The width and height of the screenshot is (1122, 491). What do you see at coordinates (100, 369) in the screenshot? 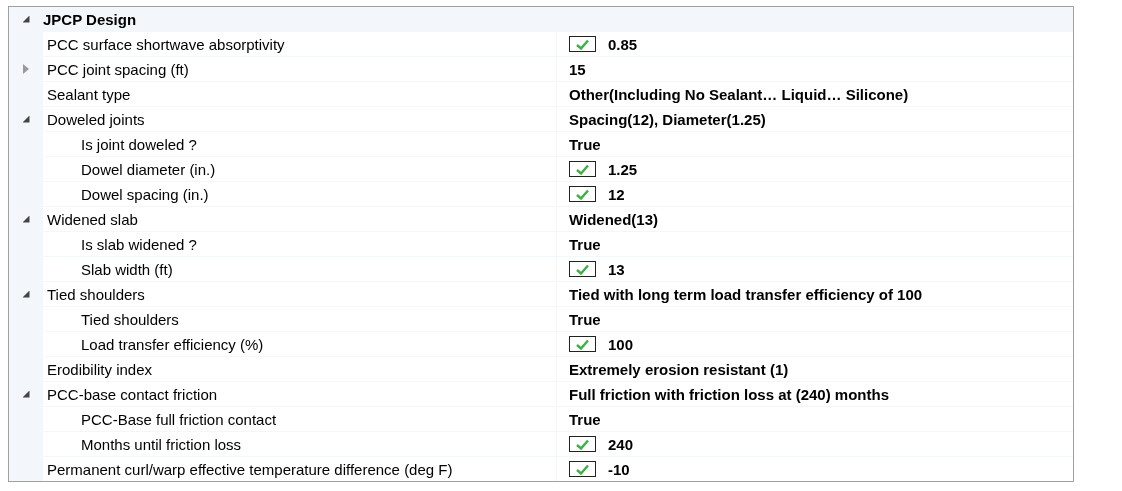
I see `property-name: Erodibility index` at bounding box center [100, 369].